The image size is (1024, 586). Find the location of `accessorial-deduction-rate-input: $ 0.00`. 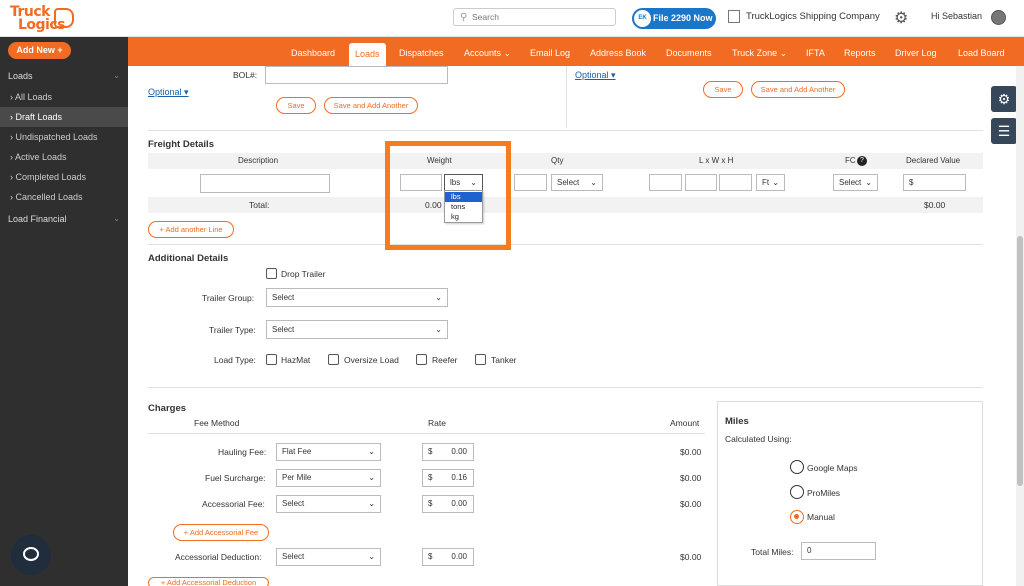

accessorial-deduction-rate-input: $ 0.00 is located at coordinates (448, 557).